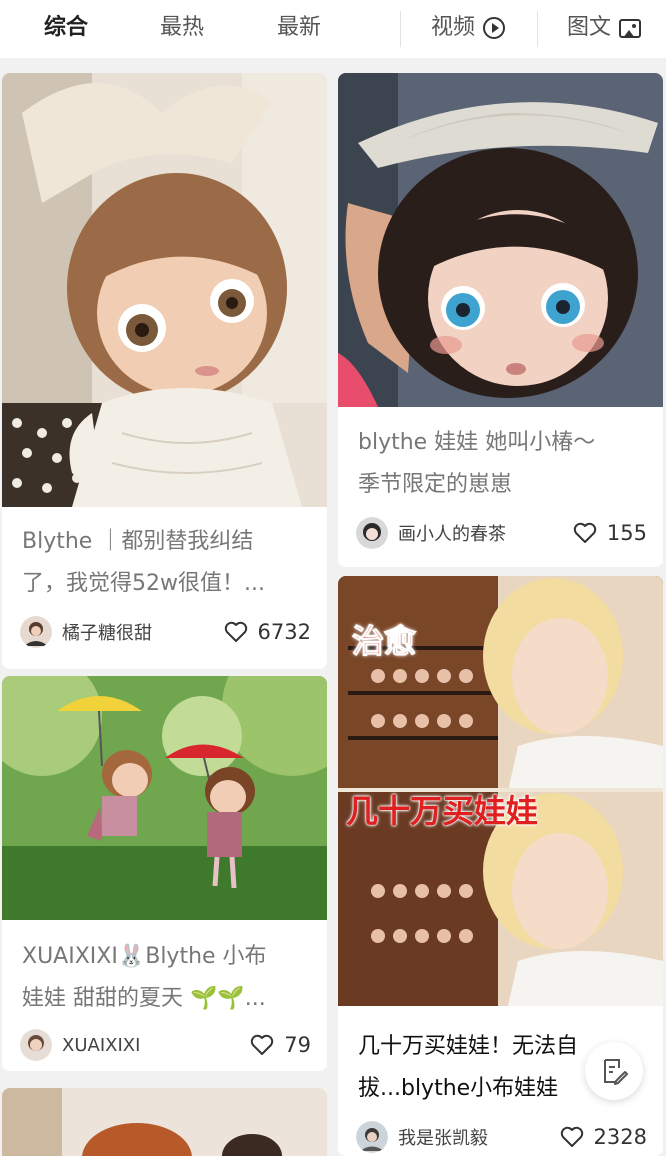 The width and height of the screenshot is (666, 1156). What do you see at coordinates (630, 28) in the screenshot?
I see `image-icon` at bounding box center [630, 28].